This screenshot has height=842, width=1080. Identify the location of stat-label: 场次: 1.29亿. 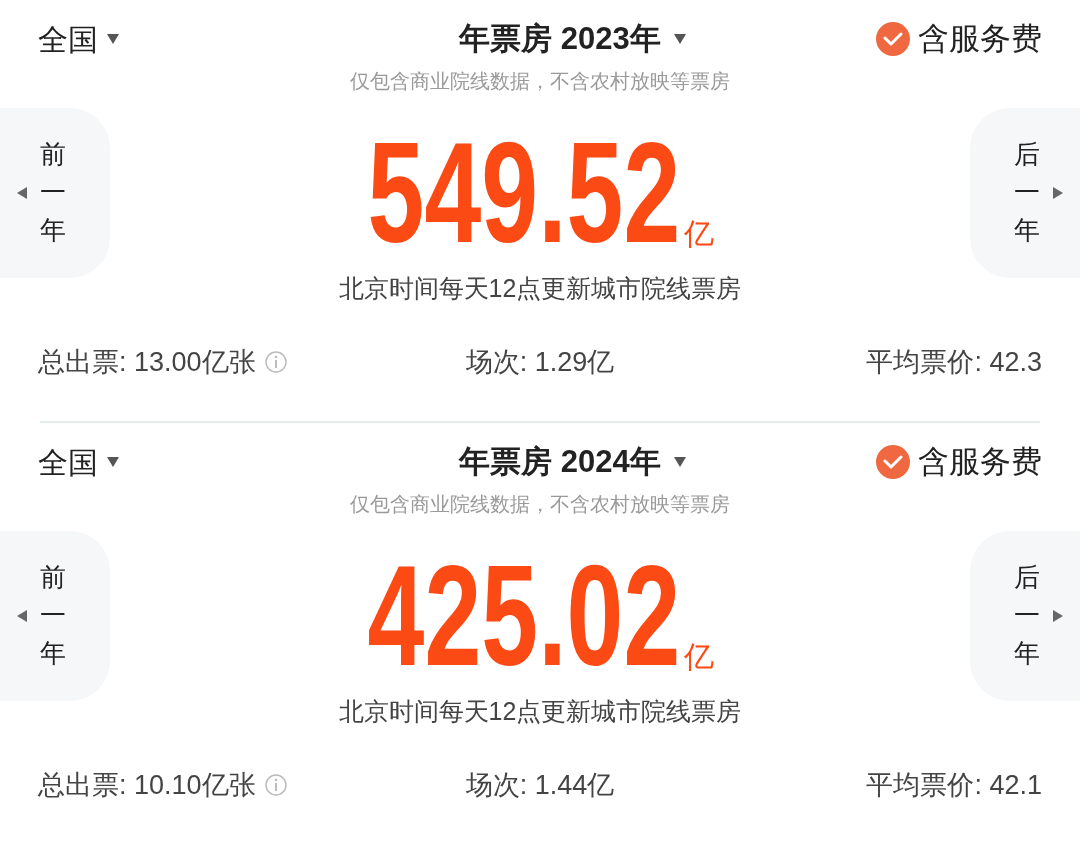
(540, 362).